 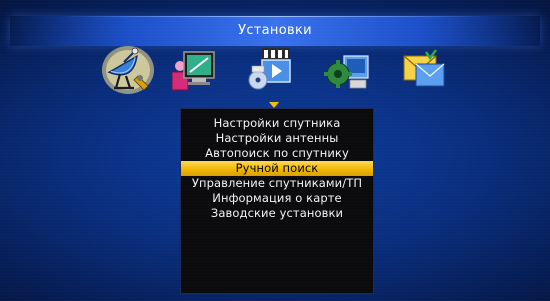 What do you see at coordinates (277, 213) in the screenshot?
I see `menu-item-factory-reset: Заводские установки` at bounding box center [277, 213].